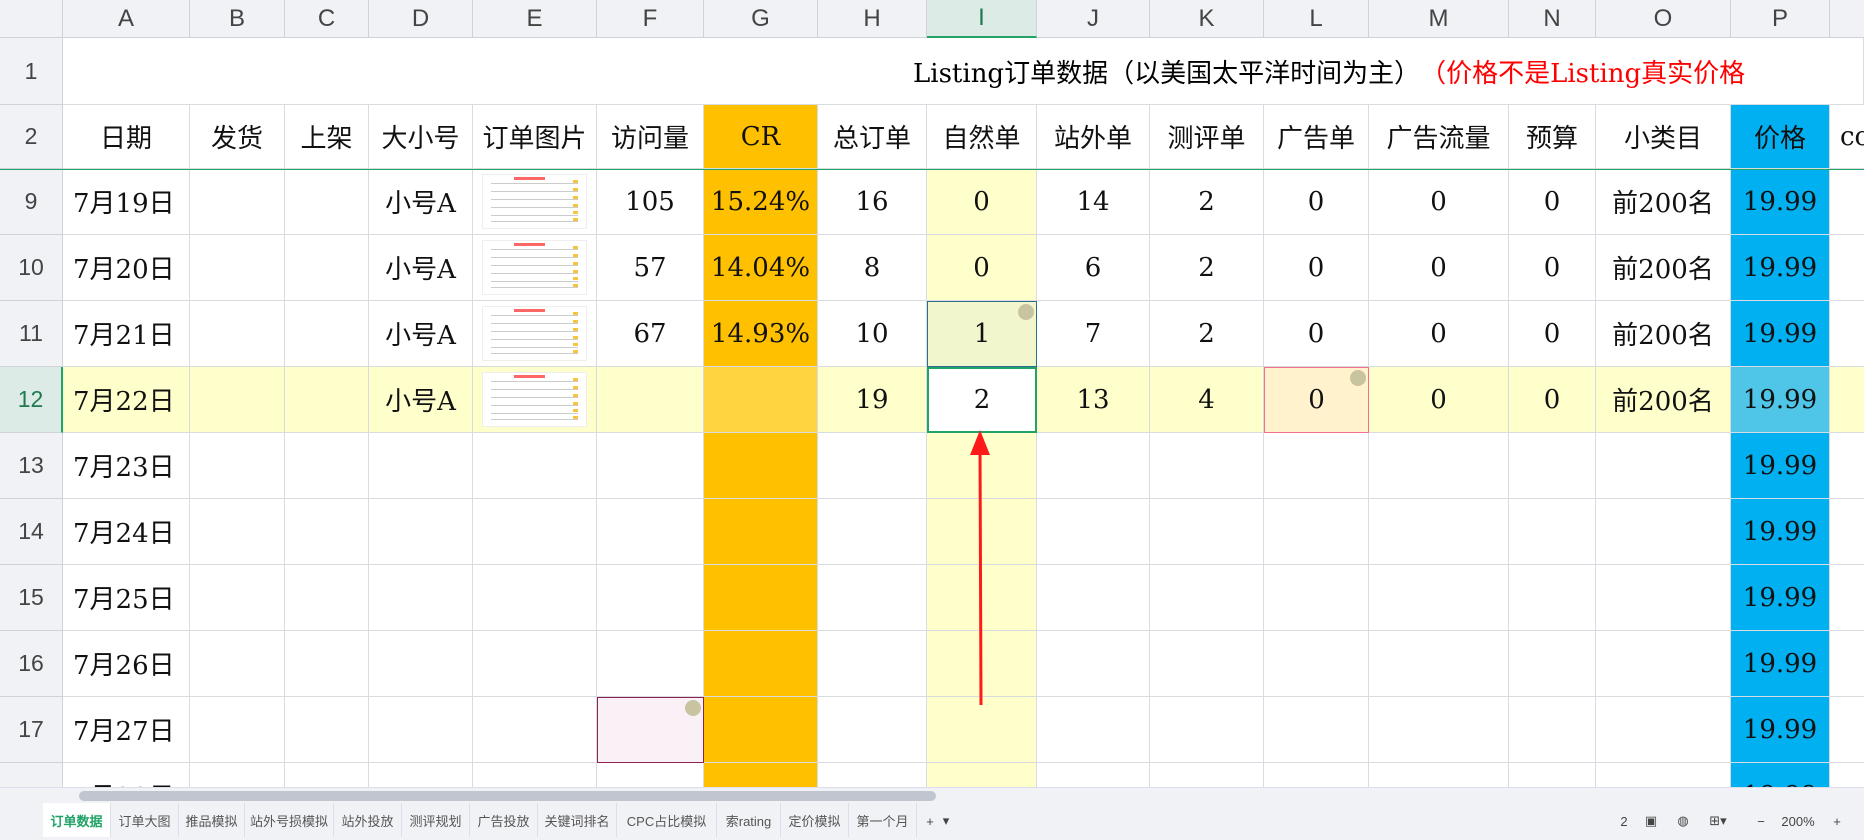 The height and width of the screenshot is (840, 1864). I want to click on cell-A14: 7月24日, so click(126, 532).